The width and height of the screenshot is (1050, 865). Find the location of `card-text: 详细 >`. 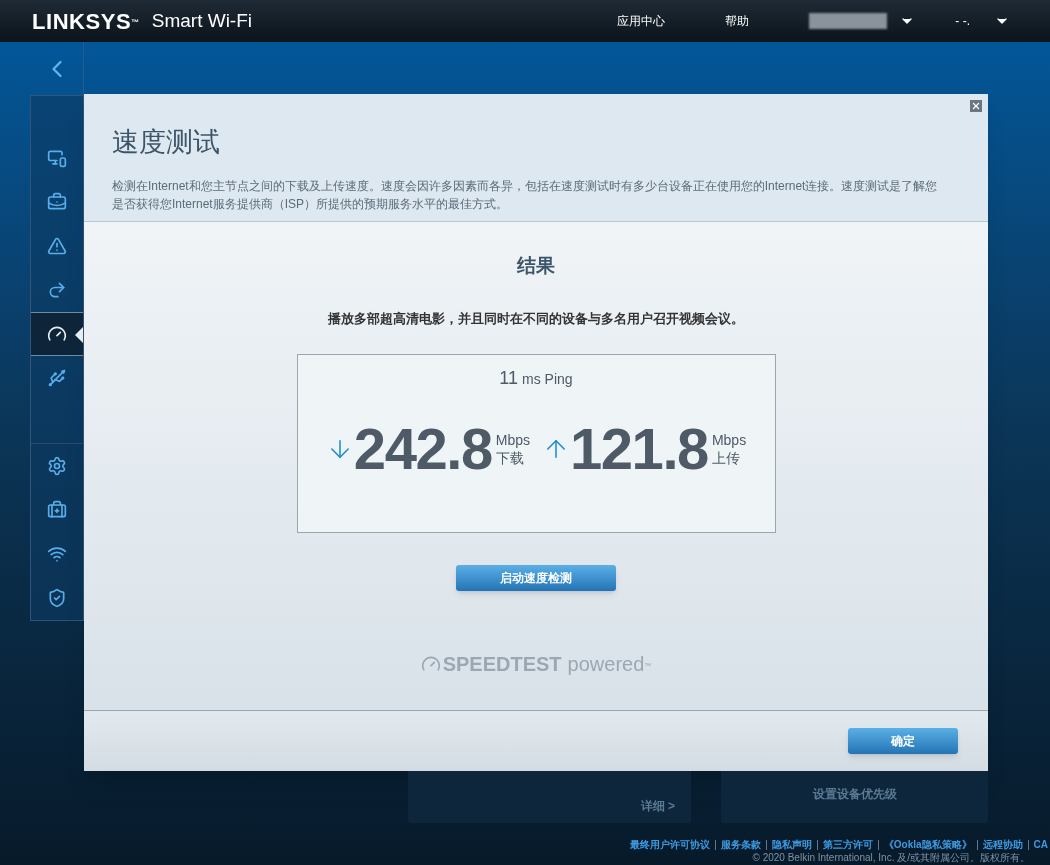

card-text: 详细 > is located at coordinates (657, 806).